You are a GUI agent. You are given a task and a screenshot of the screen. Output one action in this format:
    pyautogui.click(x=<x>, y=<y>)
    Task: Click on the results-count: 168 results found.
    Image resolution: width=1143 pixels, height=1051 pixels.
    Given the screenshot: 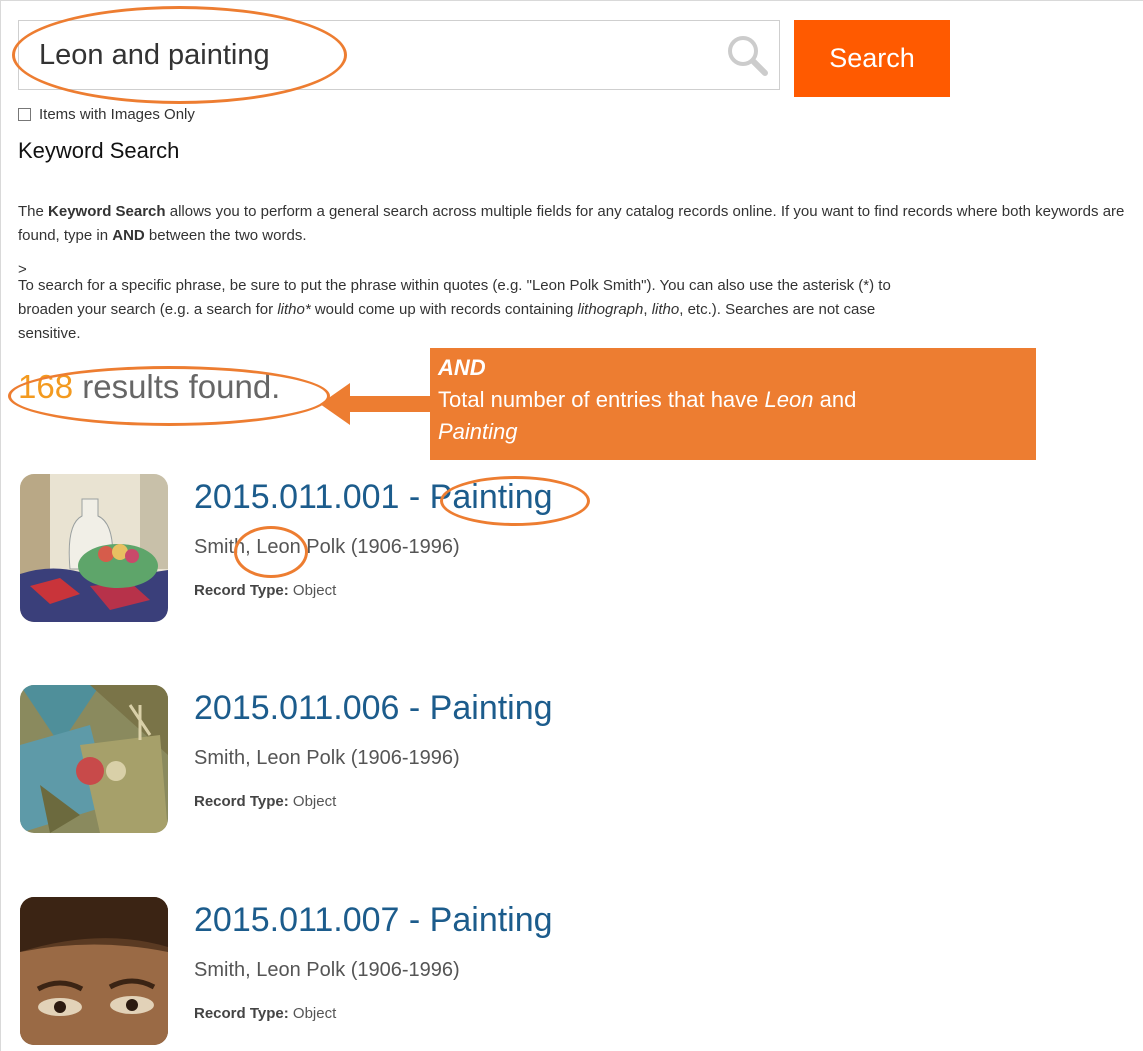 What is the action you would take?
    pyautogui.click(x=149, y=387)
    